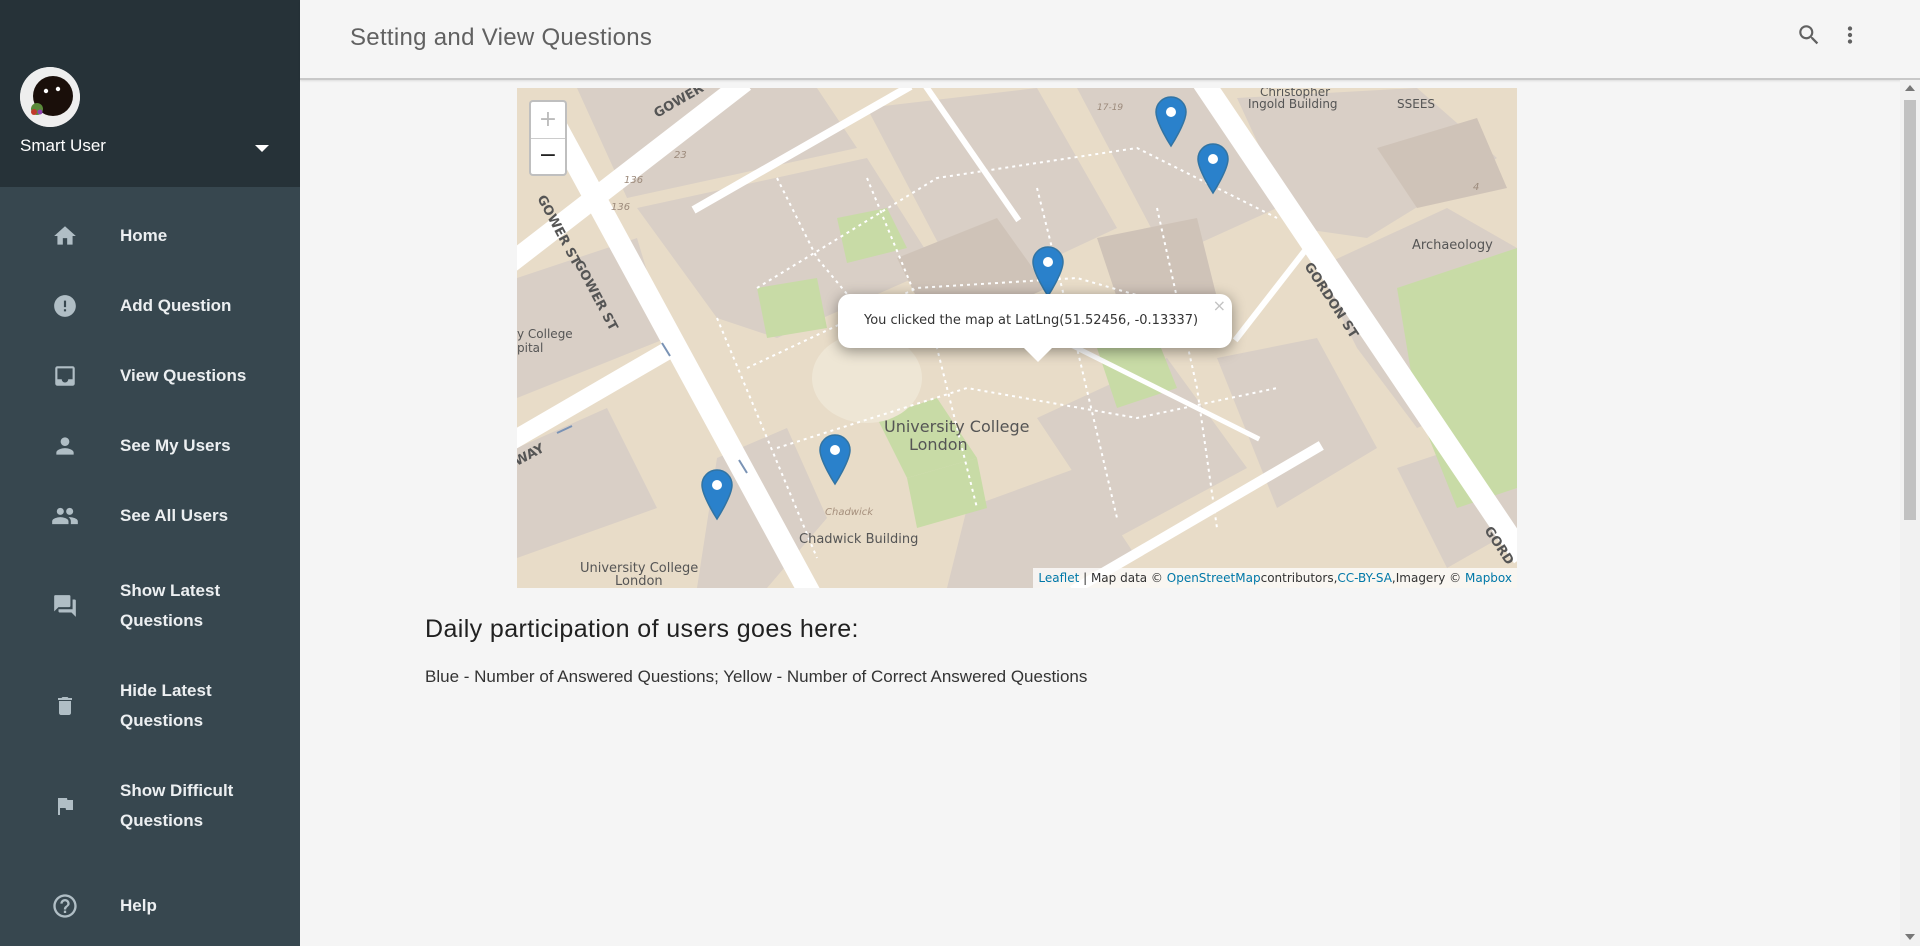  What do you see at coordinates (1476, 187) in the screenshot?
I see `map-label: 4` at bounding box center [1476, 187].